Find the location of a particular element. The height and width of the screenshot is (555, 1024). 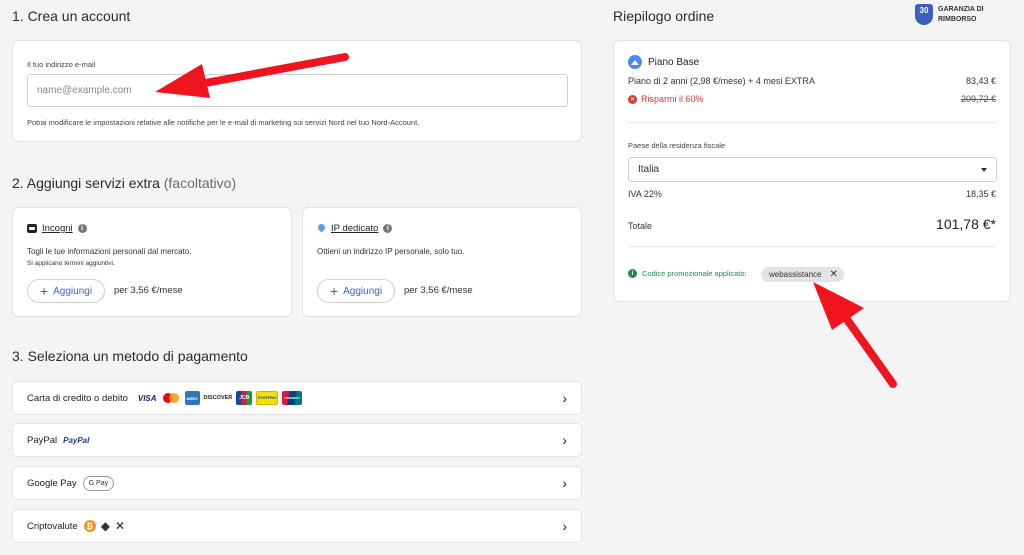

incogni-title: Incogni i is located at coordinates (57, 228).